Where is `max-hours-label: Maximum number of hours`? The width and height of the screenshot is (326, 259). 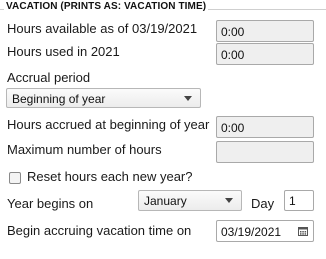
max-hours-label: Maximum number of hours is located at coordinates (84, 149).